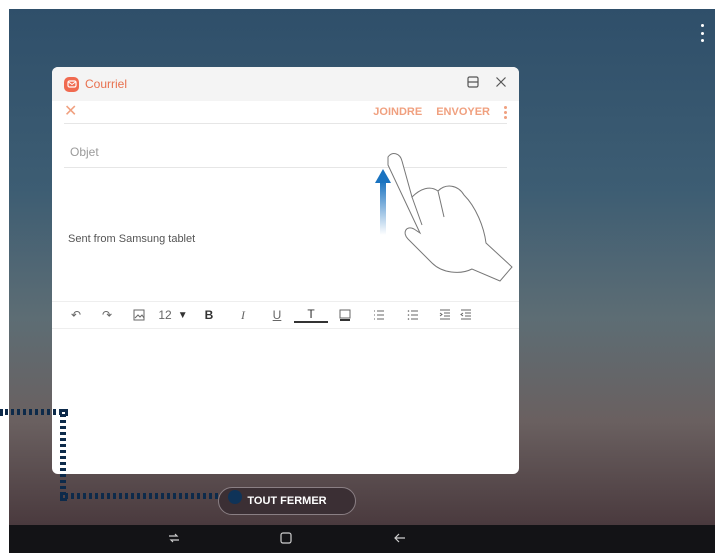 This screenshot has height=553, width=715. I want to click on discard-icon: ✕, so click(70, 112).